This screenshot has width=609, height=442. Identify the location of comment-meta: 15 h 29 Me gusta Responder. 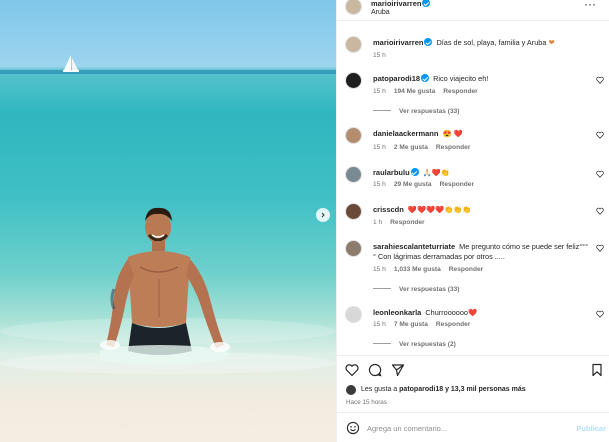
(427, 184).